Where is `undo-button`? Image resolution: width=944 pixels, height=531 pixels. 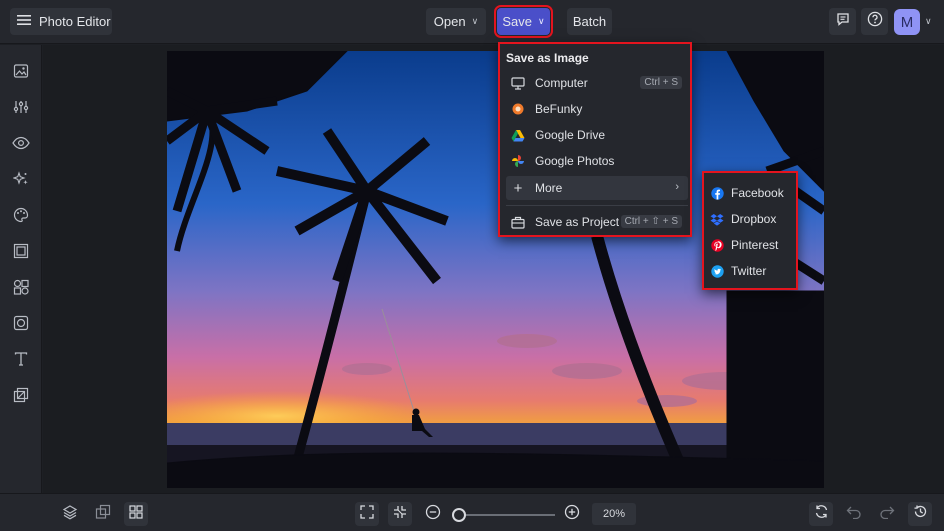 undo-button is located at coordinates (854, 514).